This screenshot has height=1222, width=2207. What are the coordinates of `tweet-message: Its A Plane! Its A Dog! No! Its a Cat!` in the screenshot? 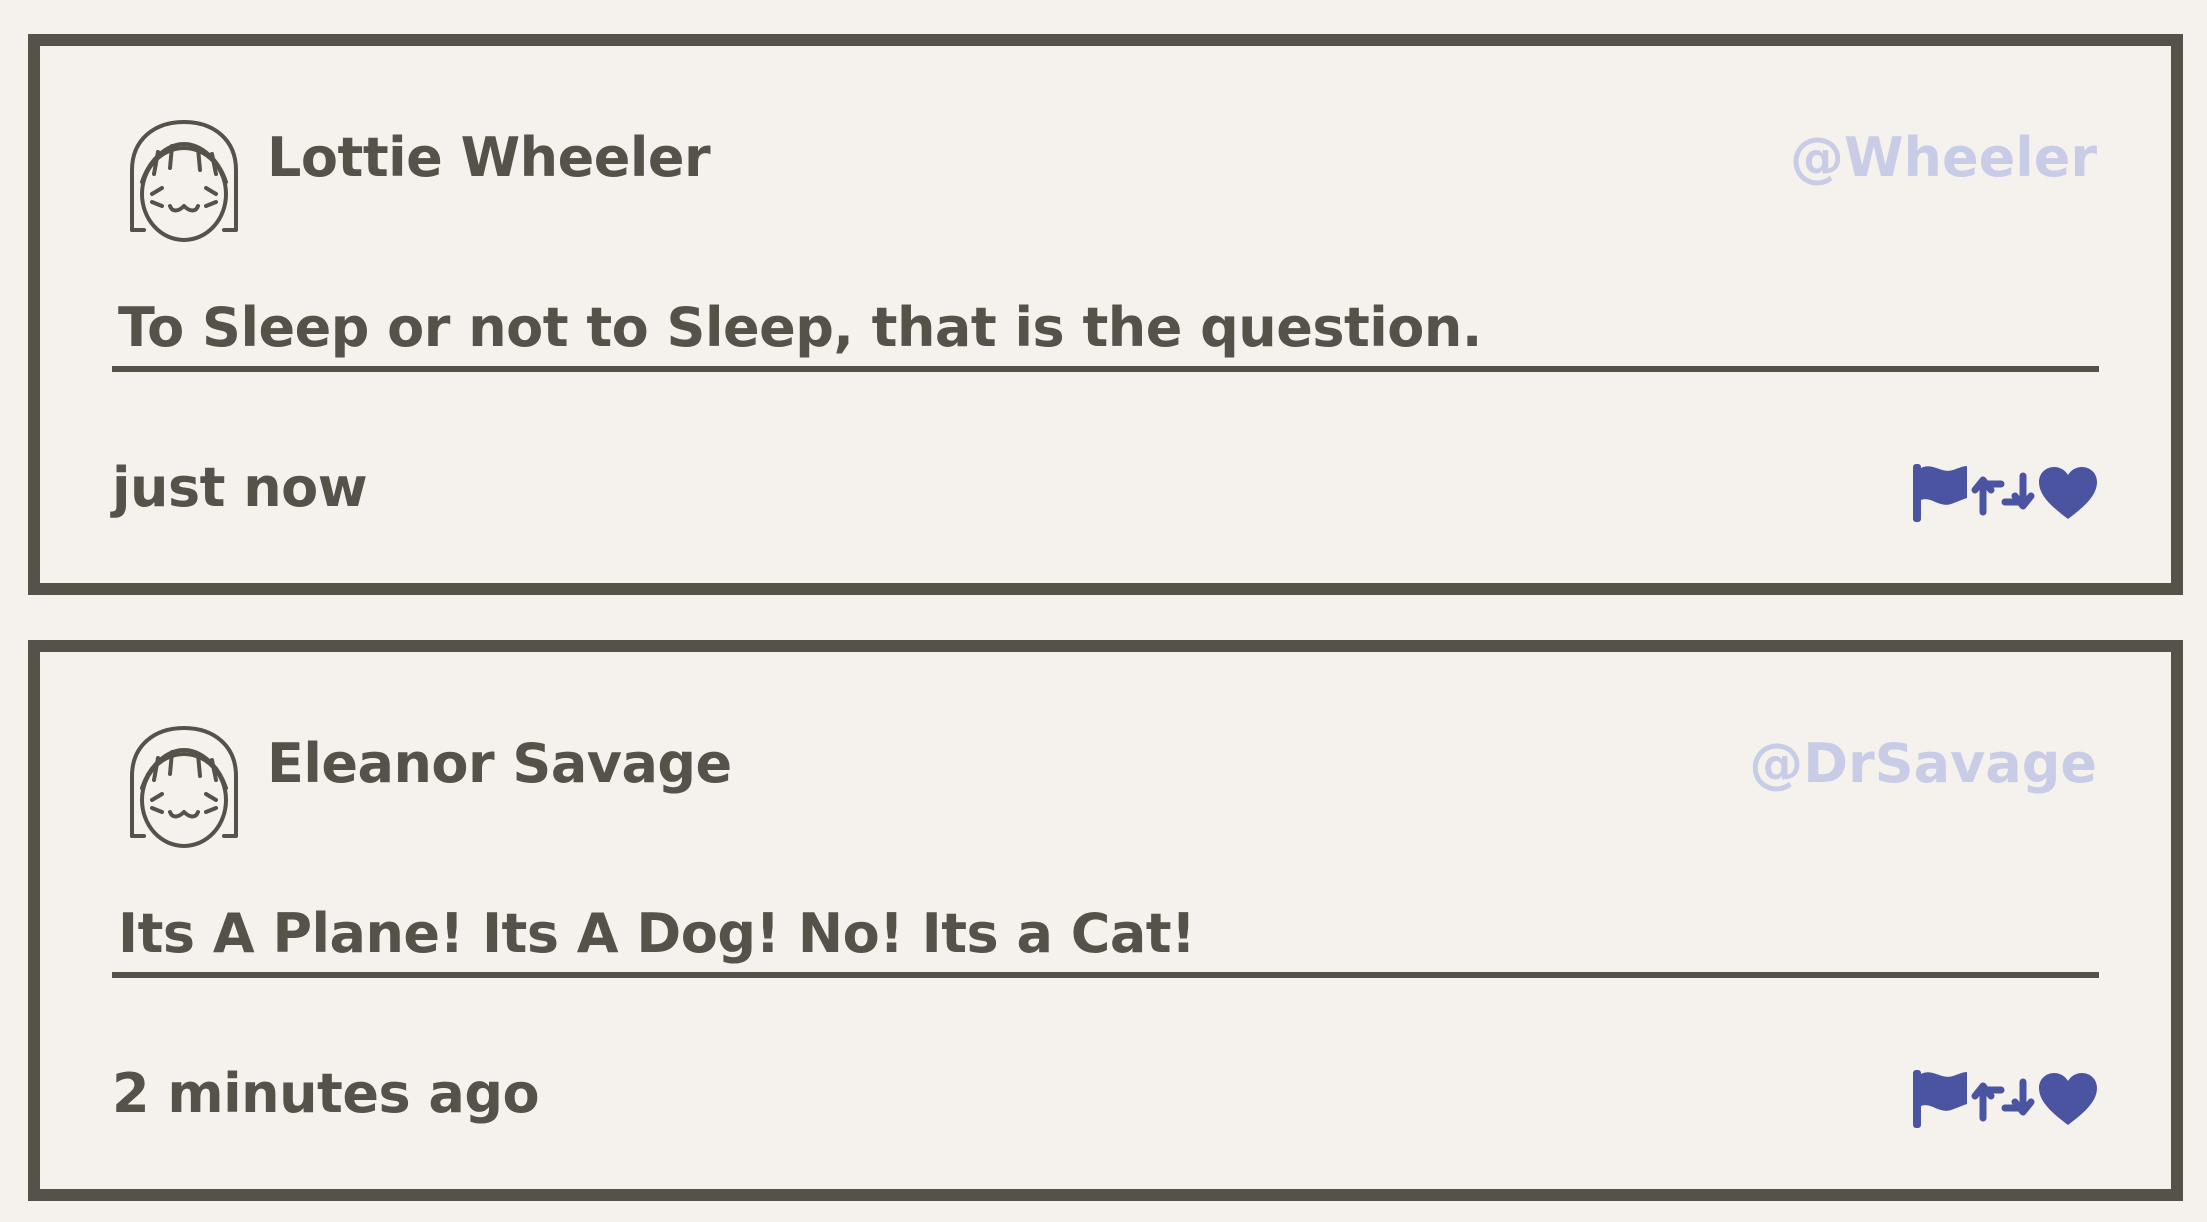 It's located at (1105, 940).